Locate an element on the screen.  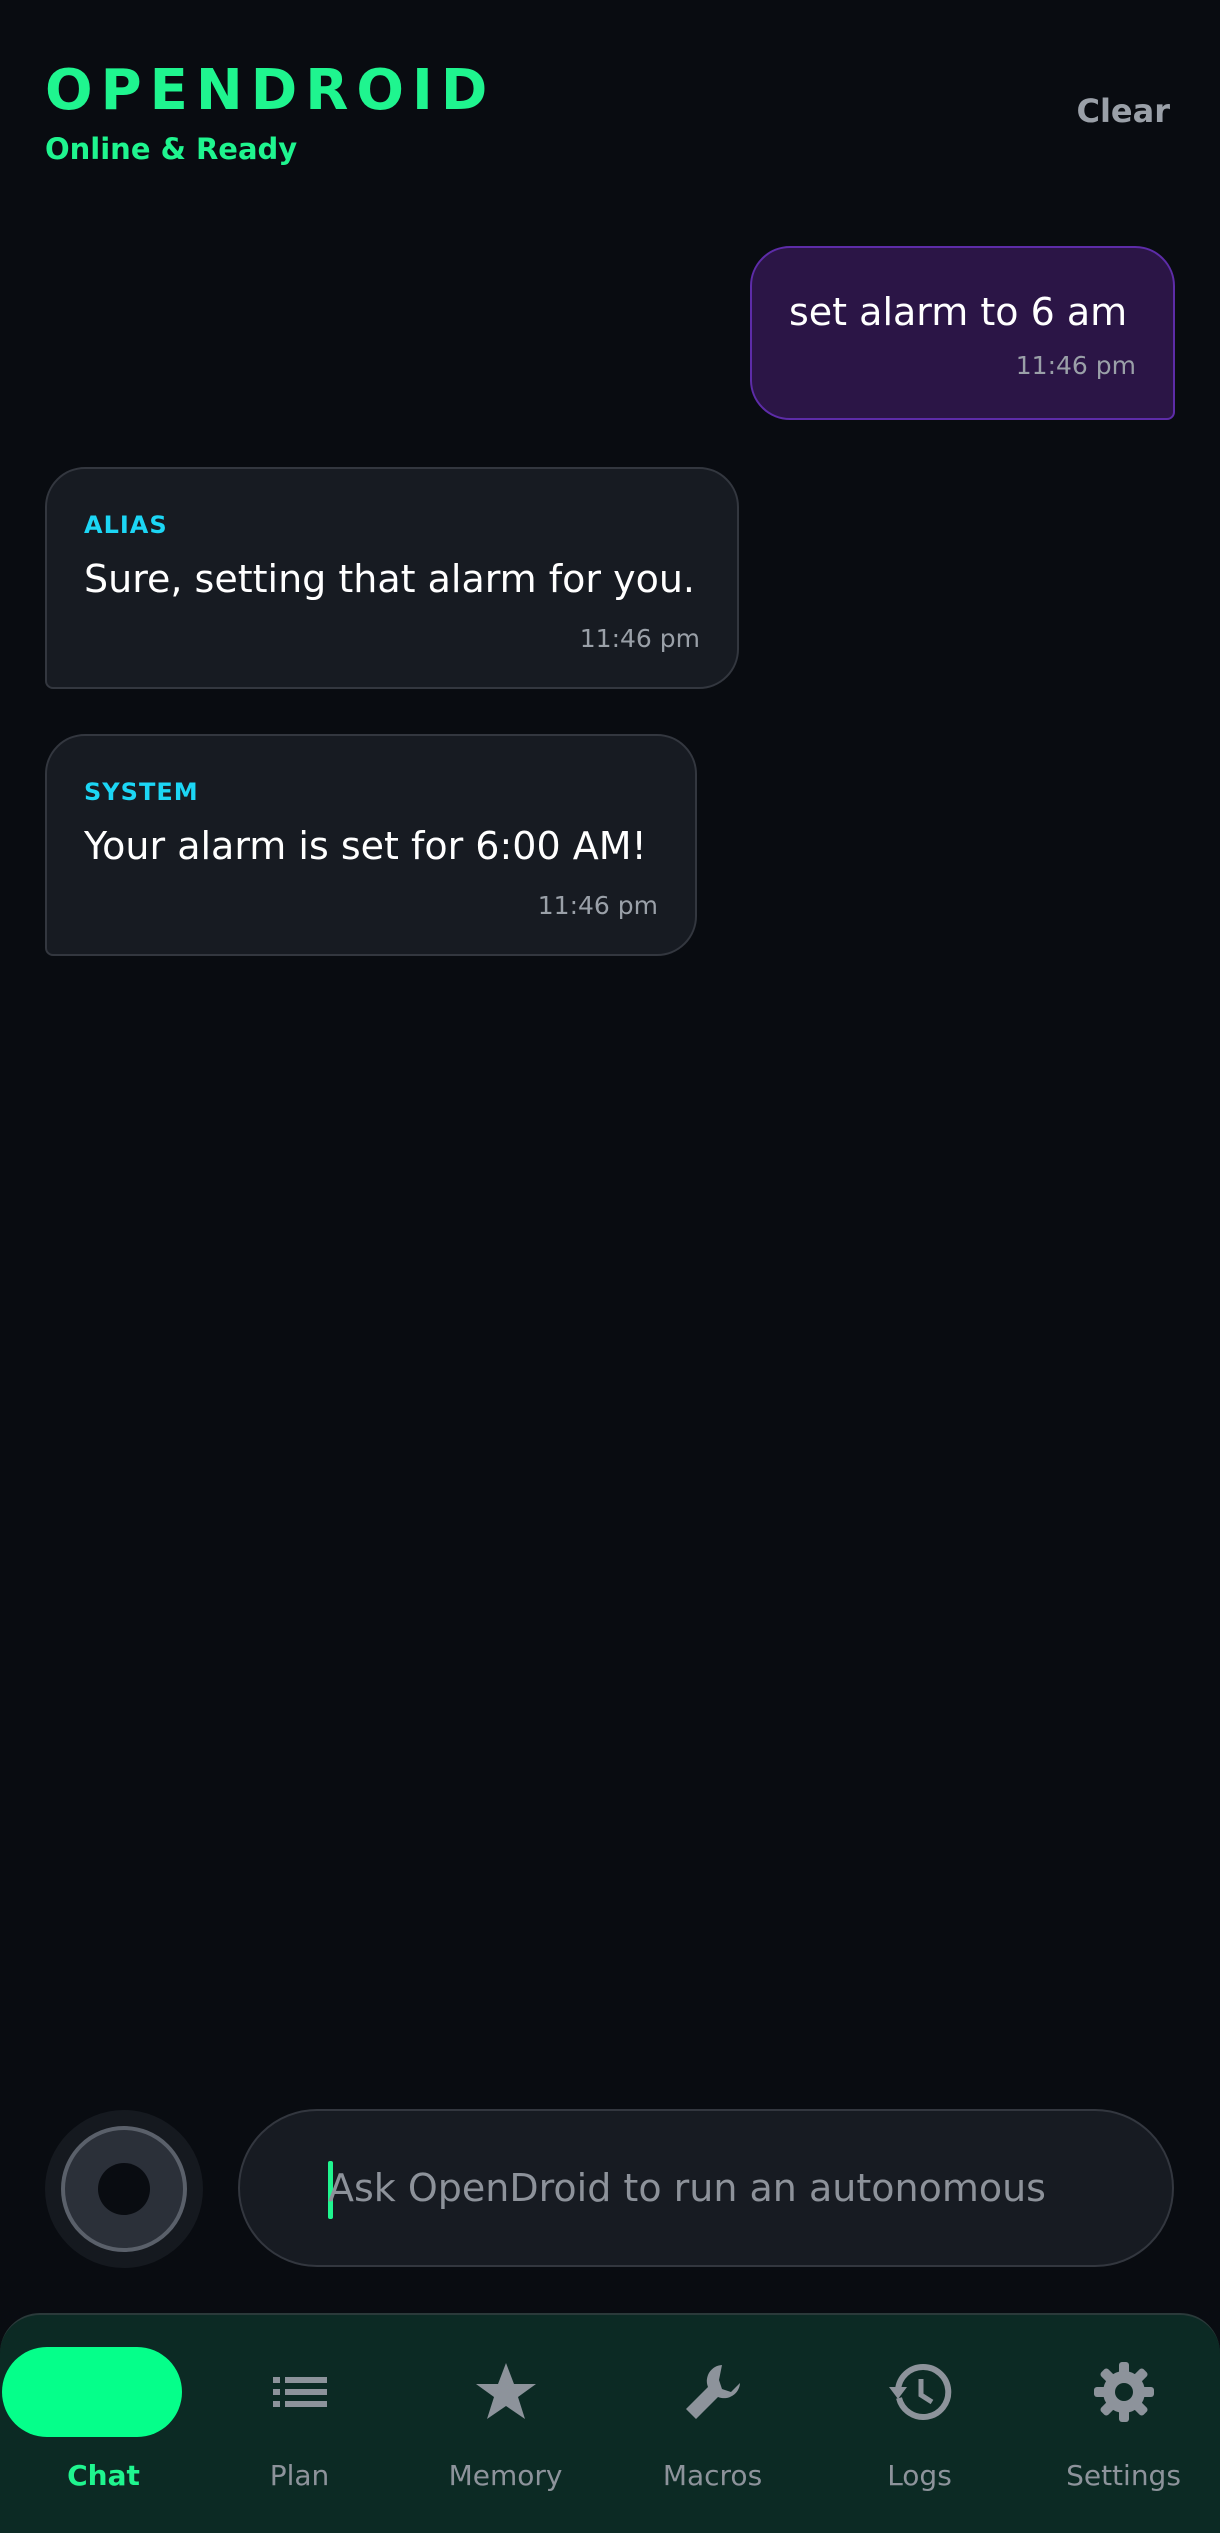
voice-input-button is located at coordinates (124, 2189).